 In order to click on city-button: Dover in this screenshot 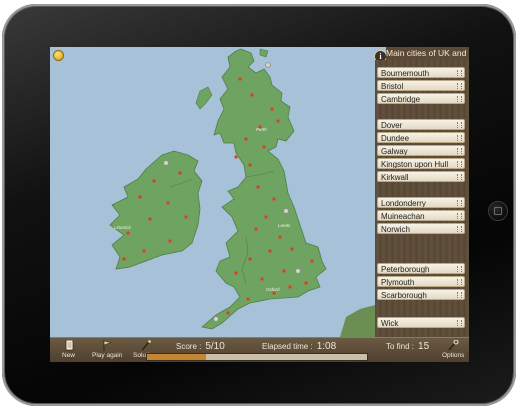, I will do `click(421, 124)`.